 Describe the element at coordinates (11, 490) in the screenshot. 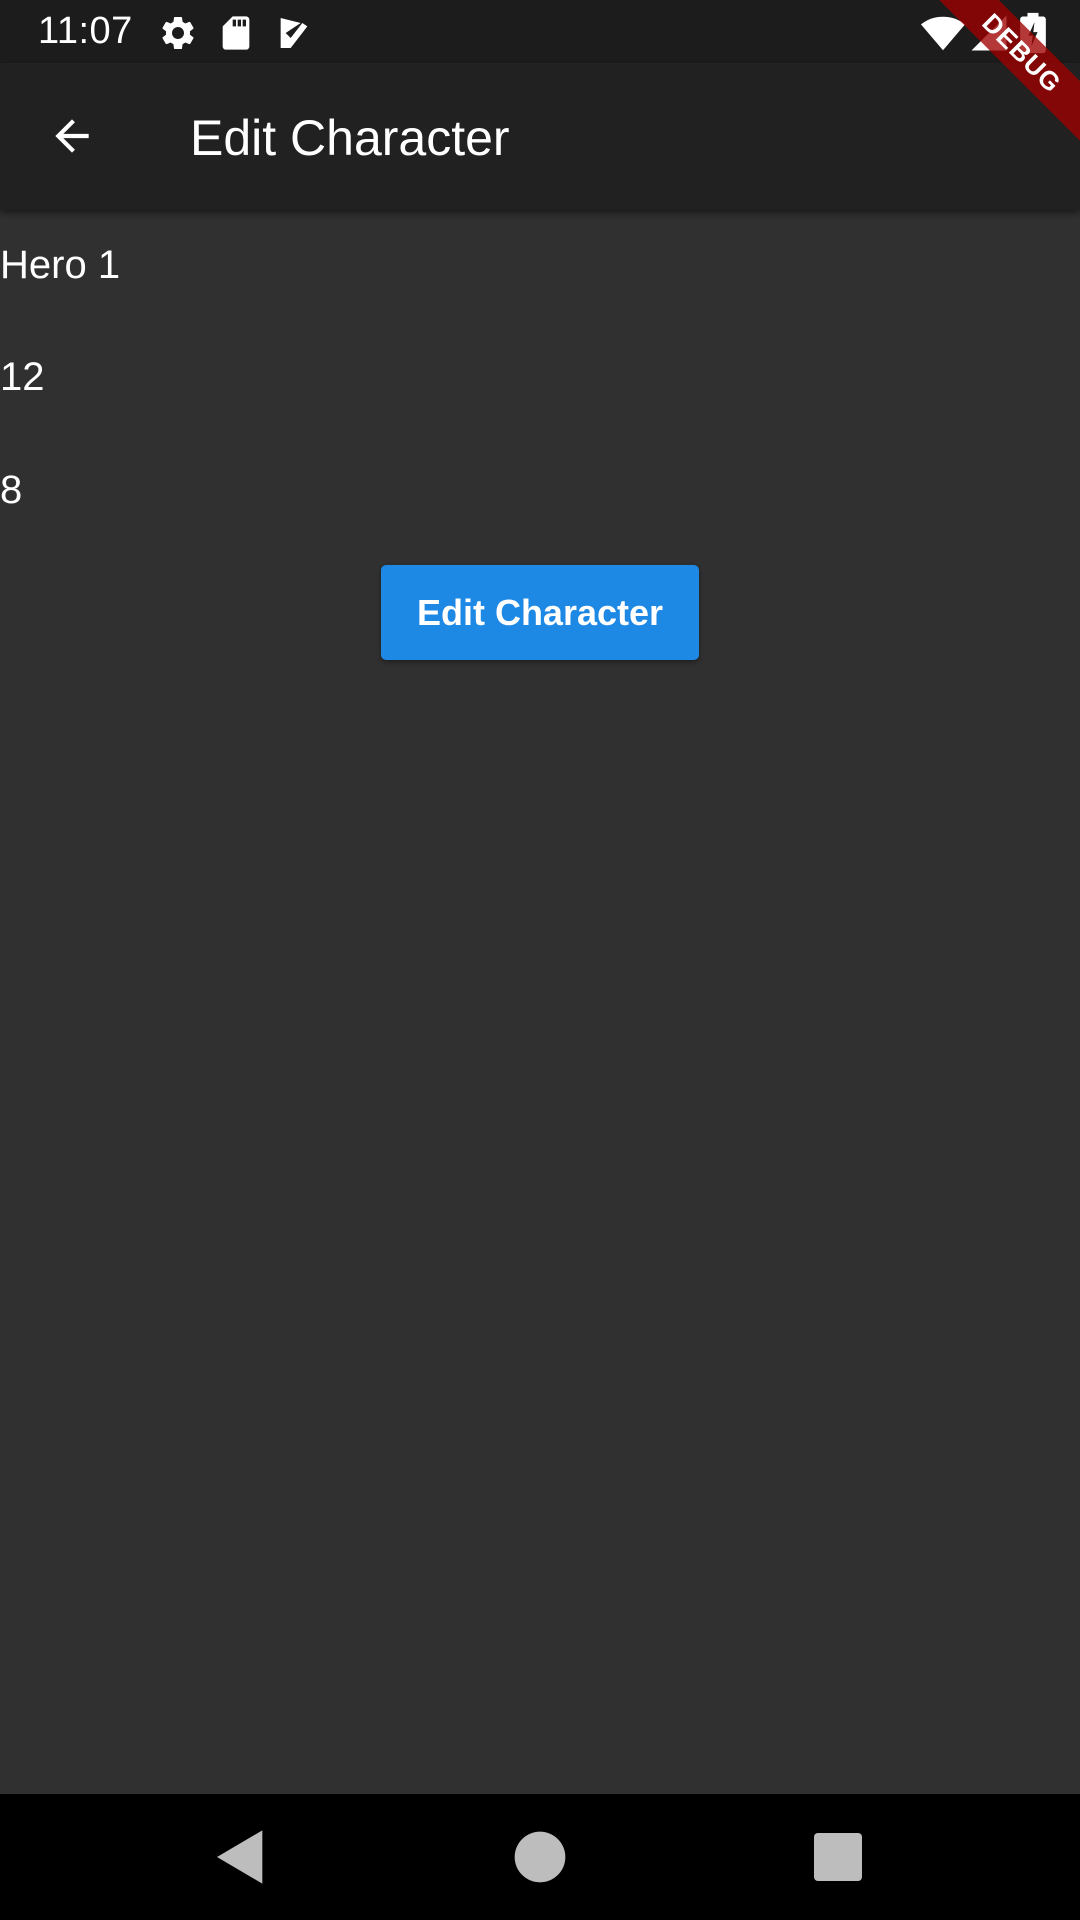

I see `character-stat-2: 8` at that location.